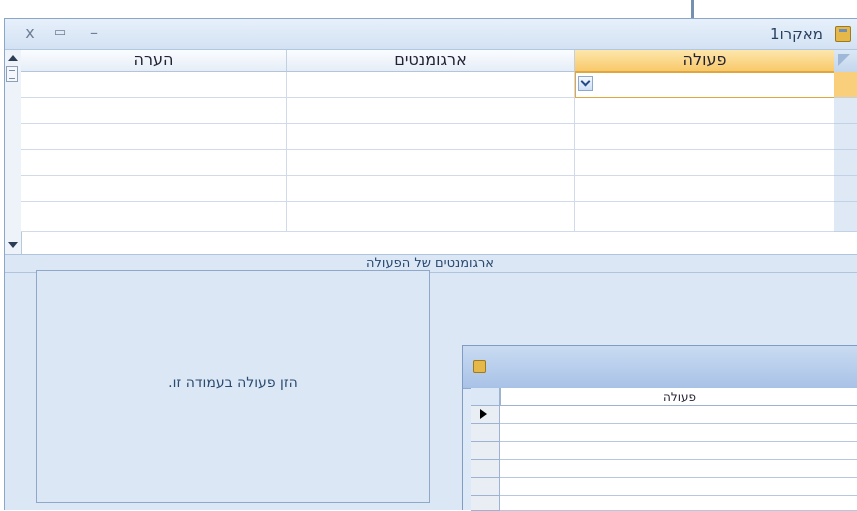 This screenshot has width=857, height=511. Describe the element at coordinates (13, 152) in the screenshot. I see `vertical-scrollbar` at that location.